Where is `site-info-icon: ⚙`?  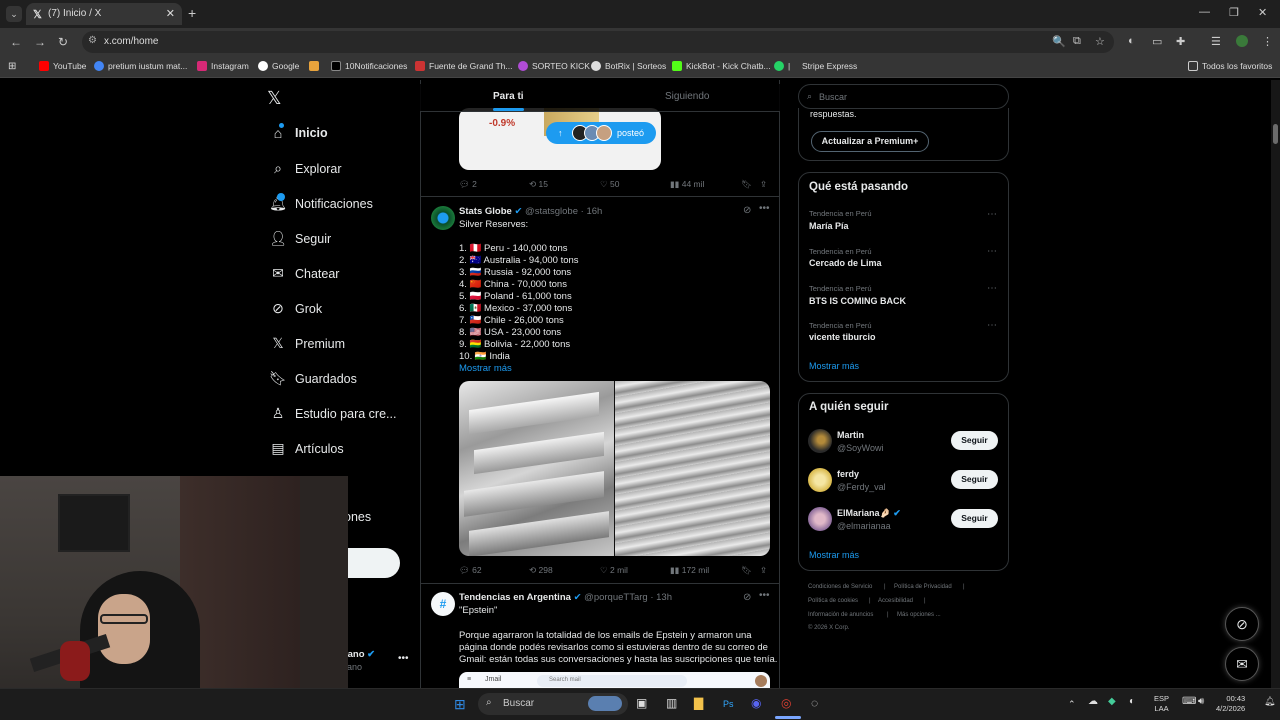
site-info-icon: ⚙ is located at coordinates (92, 40).